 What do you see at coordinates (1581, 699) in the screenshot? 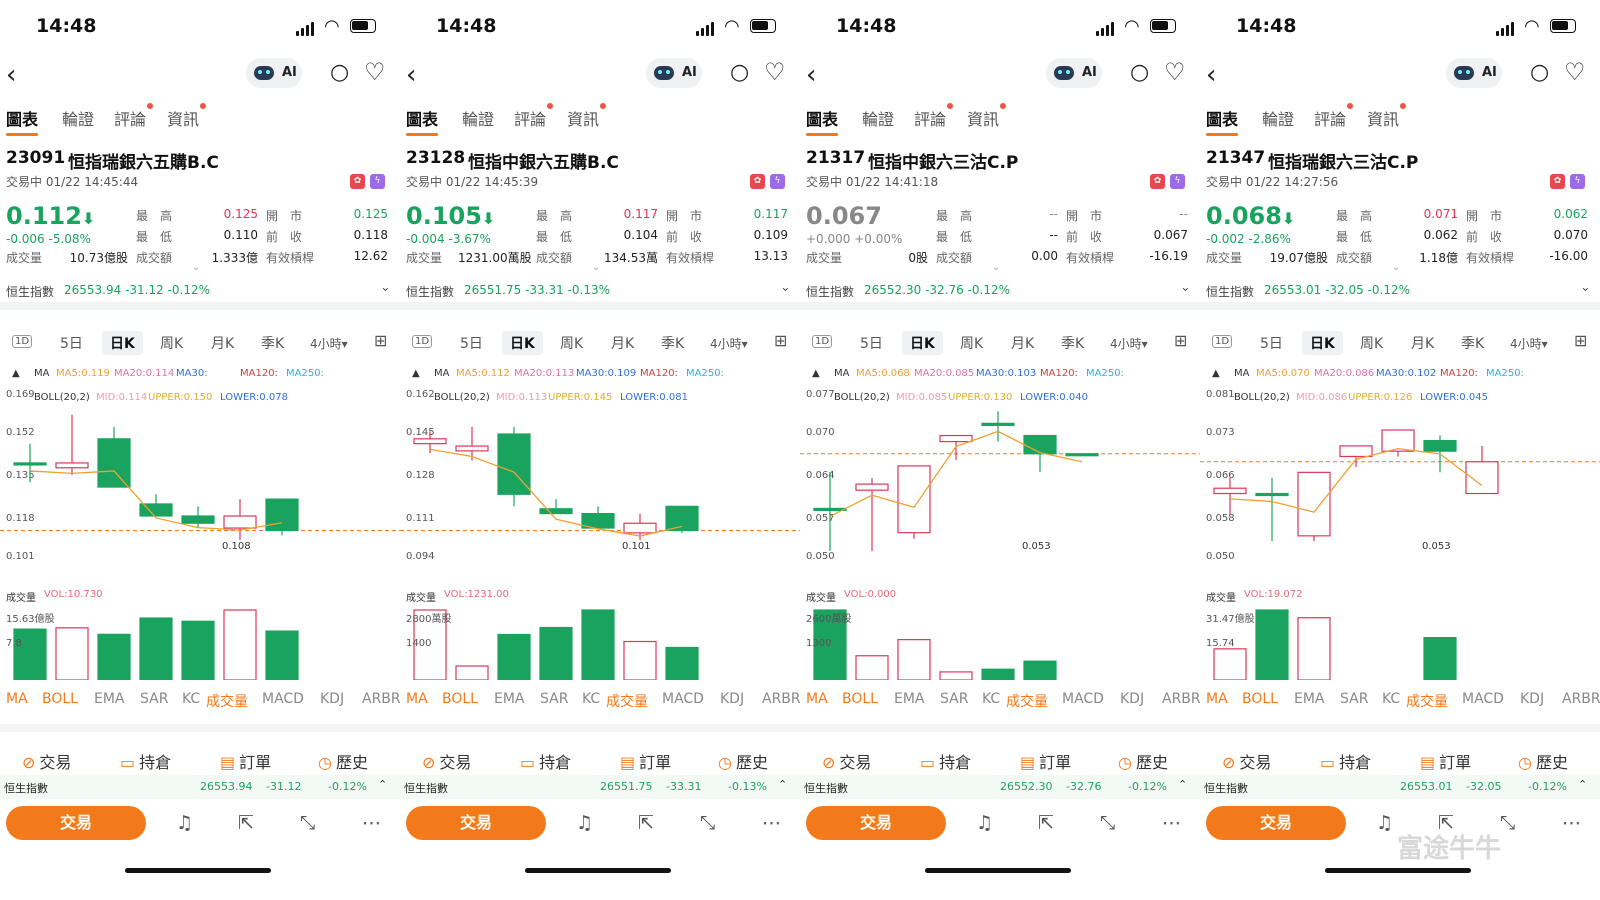
I see `indicator-arbr: ARBR` at bounding box center [1581, 699].